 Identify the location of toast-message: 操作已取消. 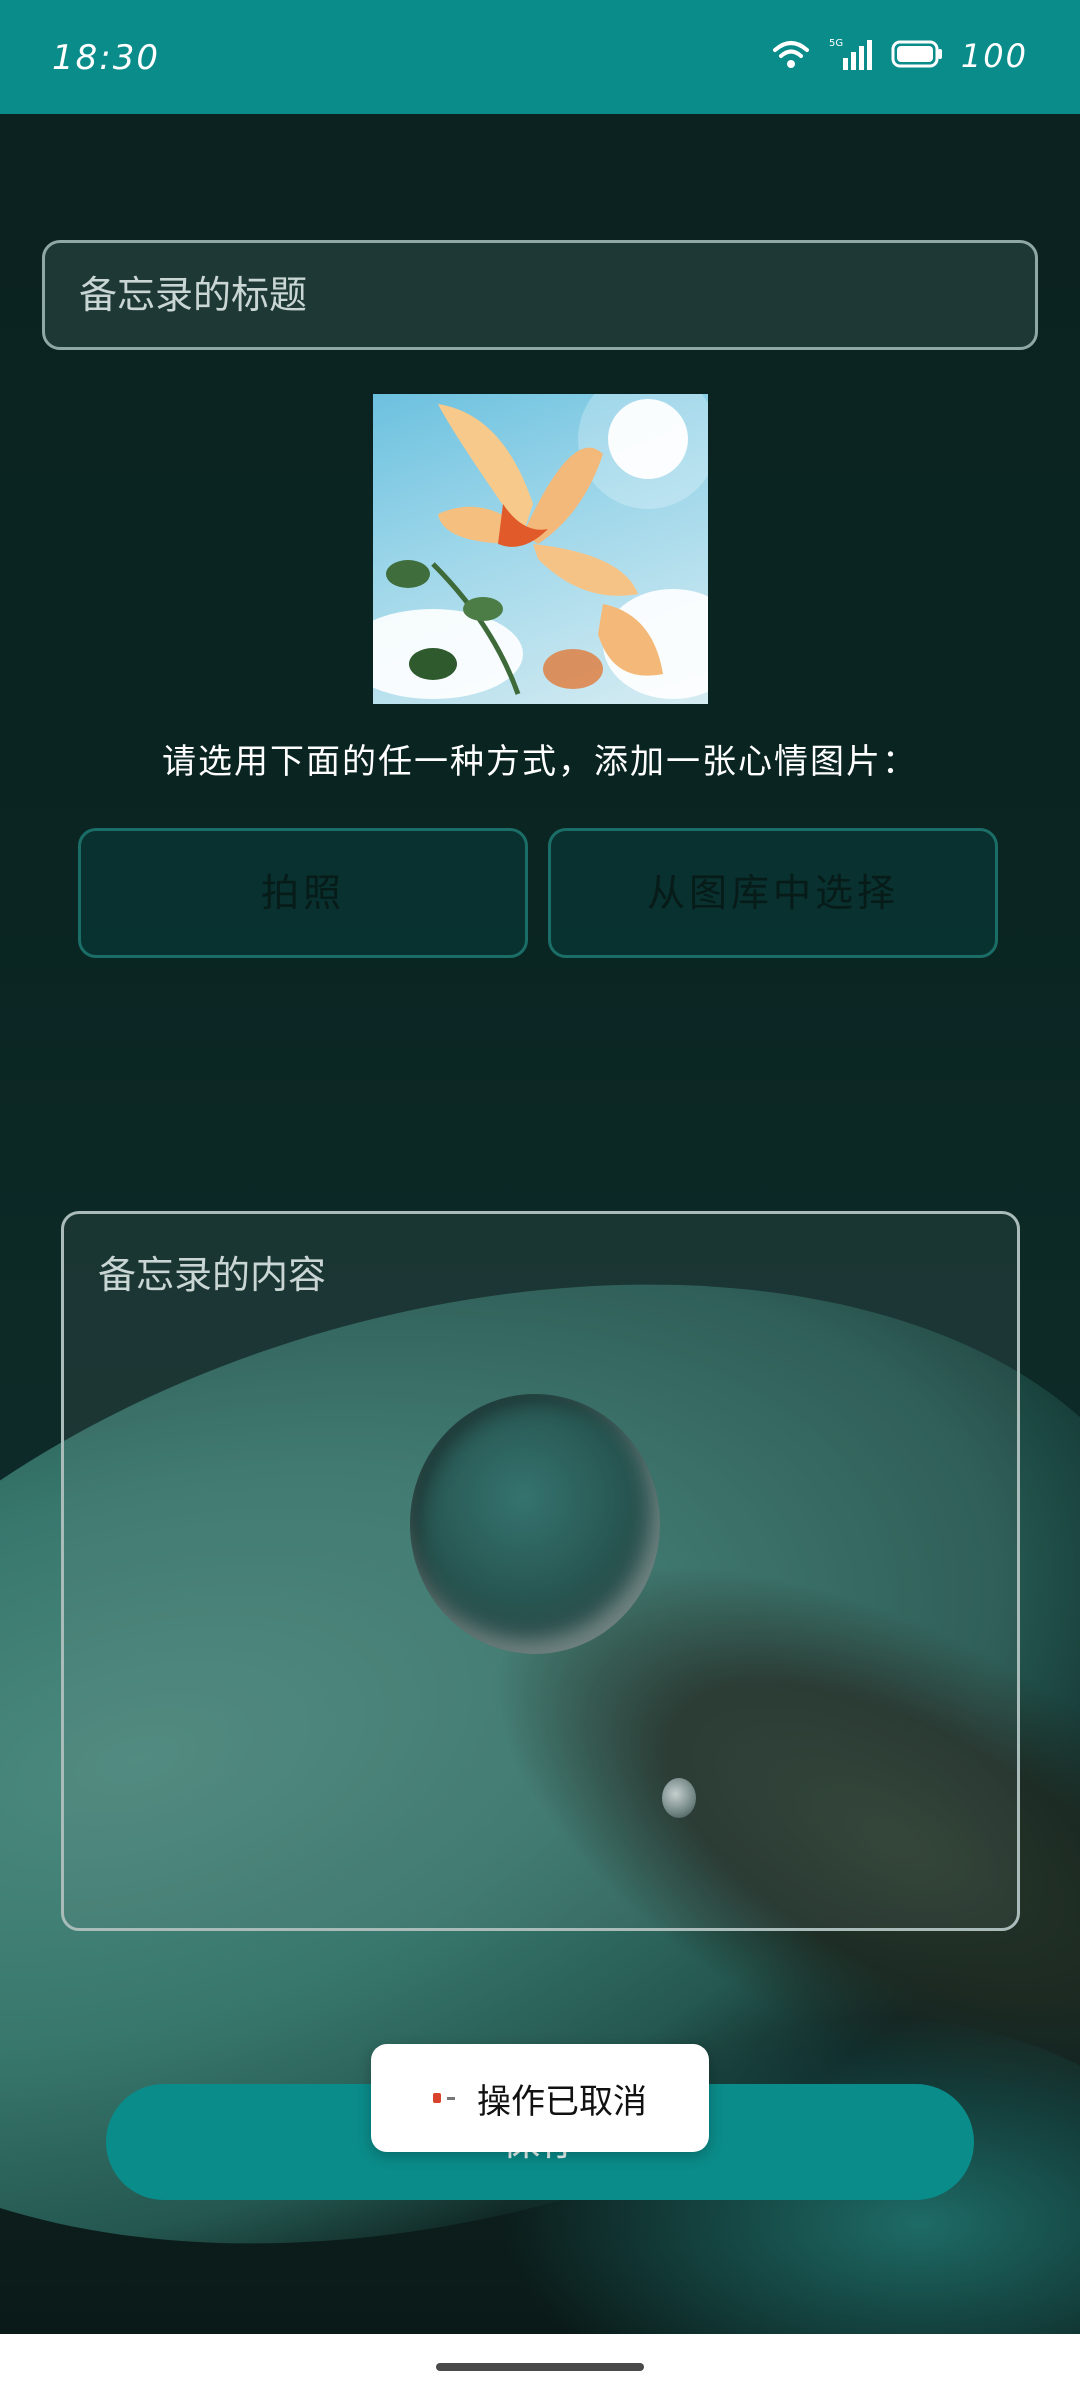
(562, 2101).